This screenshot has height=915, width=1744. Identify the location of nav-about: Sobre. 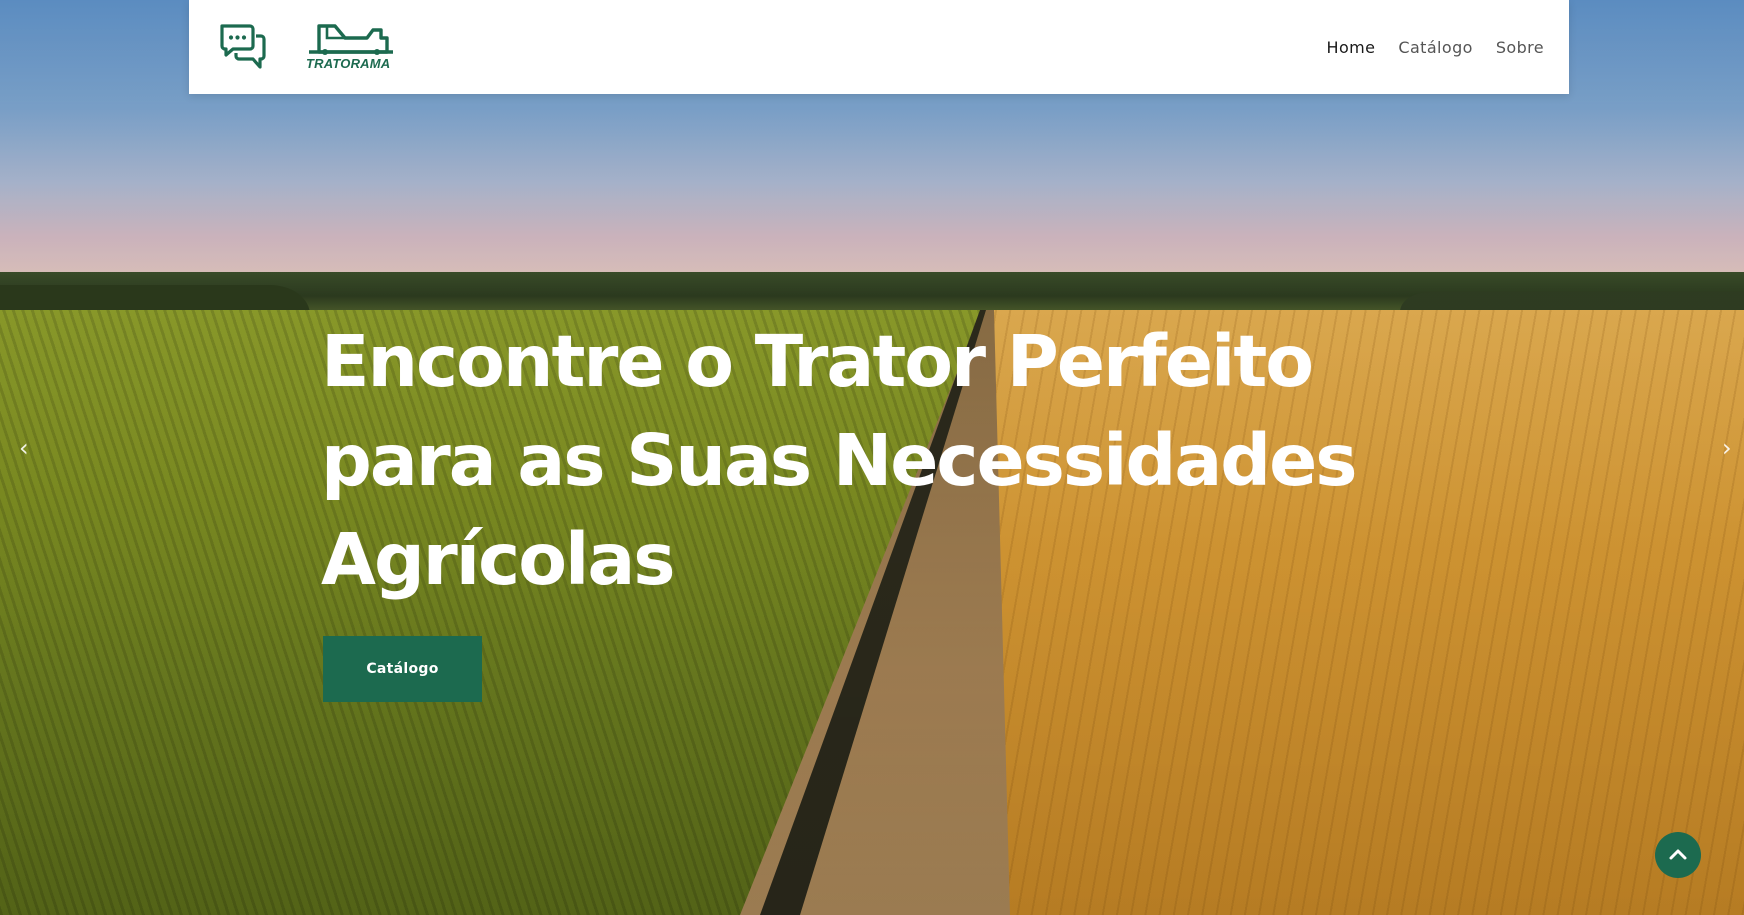
(1520, 47).